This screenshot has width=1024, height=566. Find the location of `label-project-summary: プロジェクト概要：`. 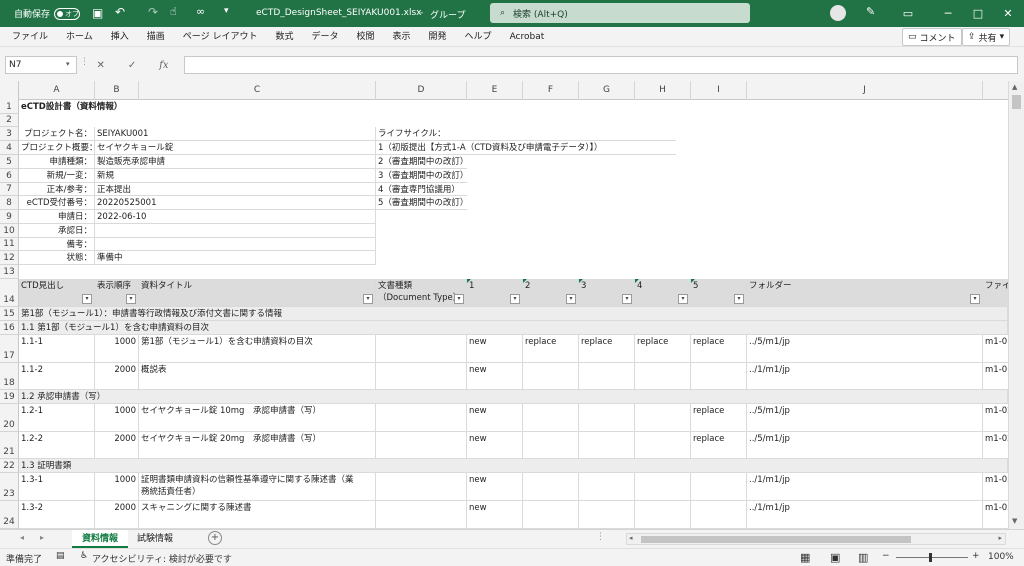

label-project-summary: プロジェクト概要： is located at coordinates (57, 148).